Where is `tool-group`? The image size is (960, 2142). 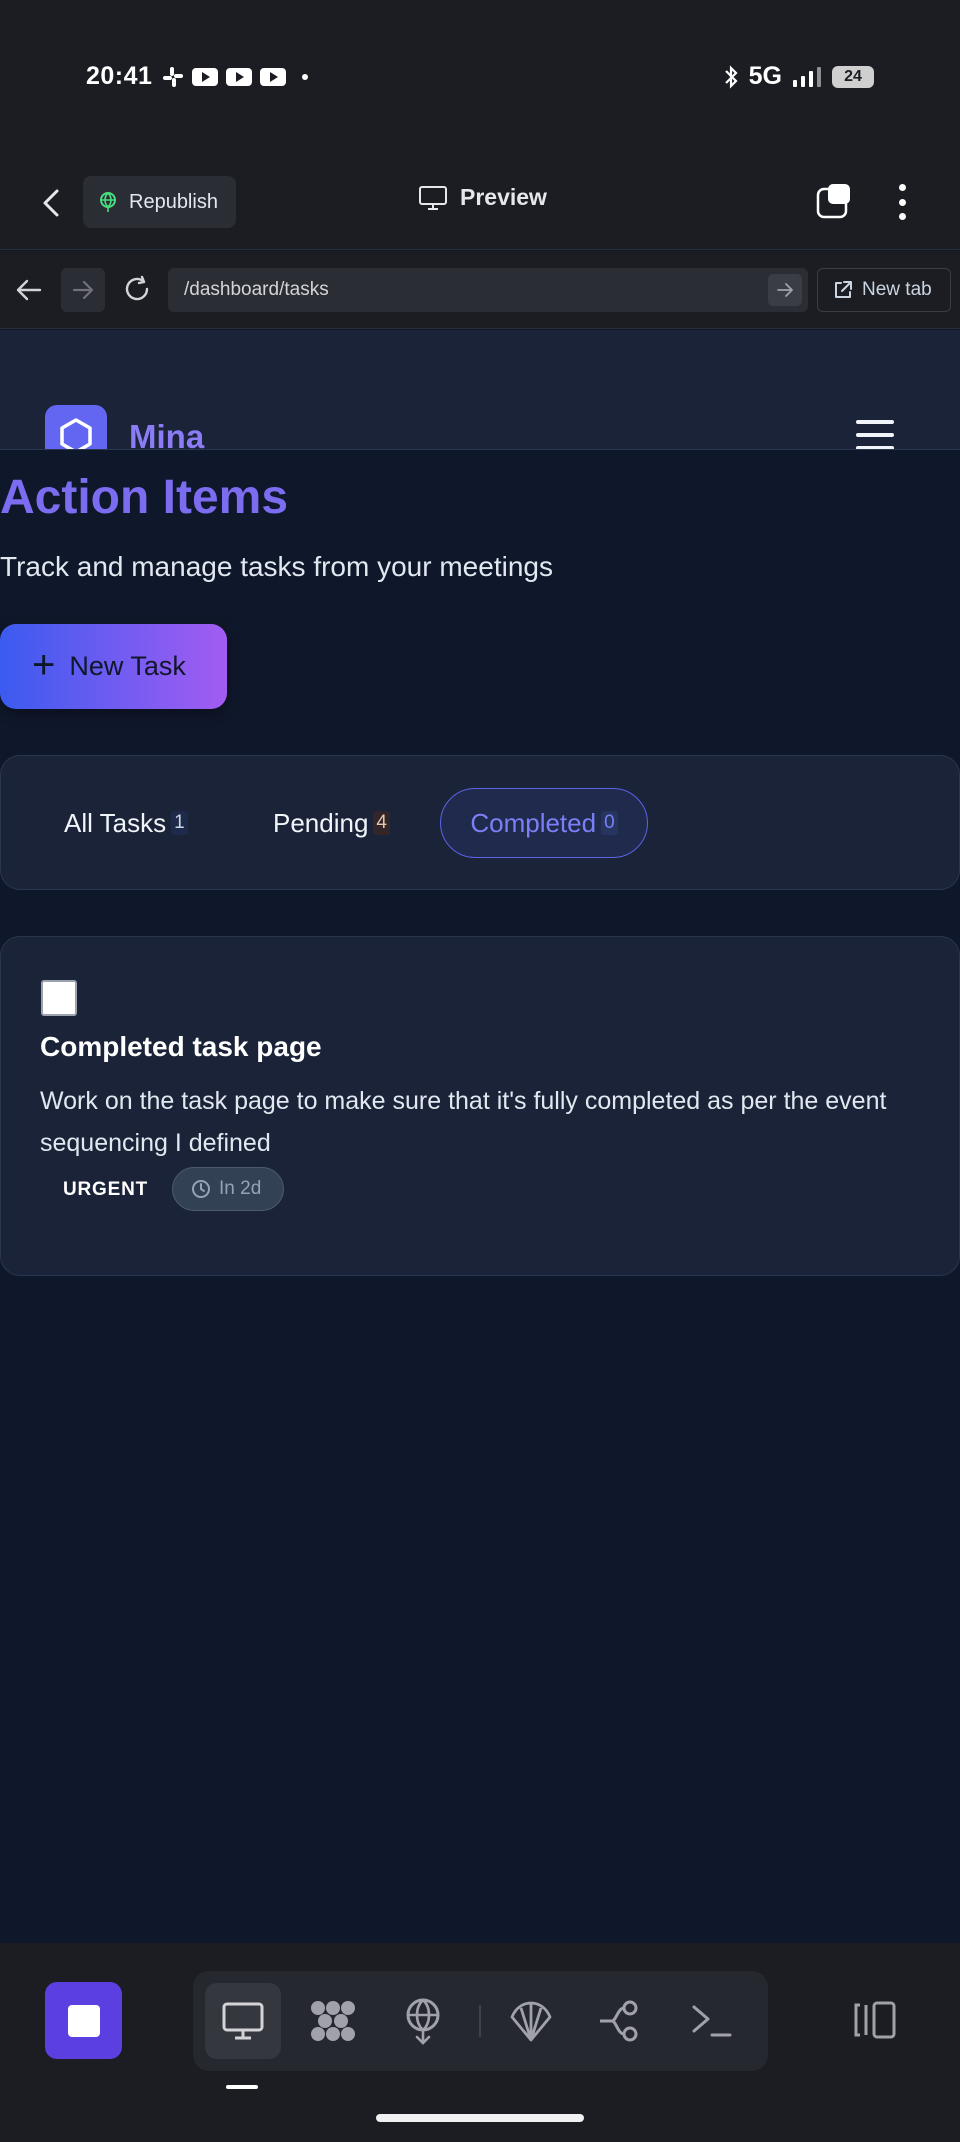 tool-group is located at coordinates (480, 2021).